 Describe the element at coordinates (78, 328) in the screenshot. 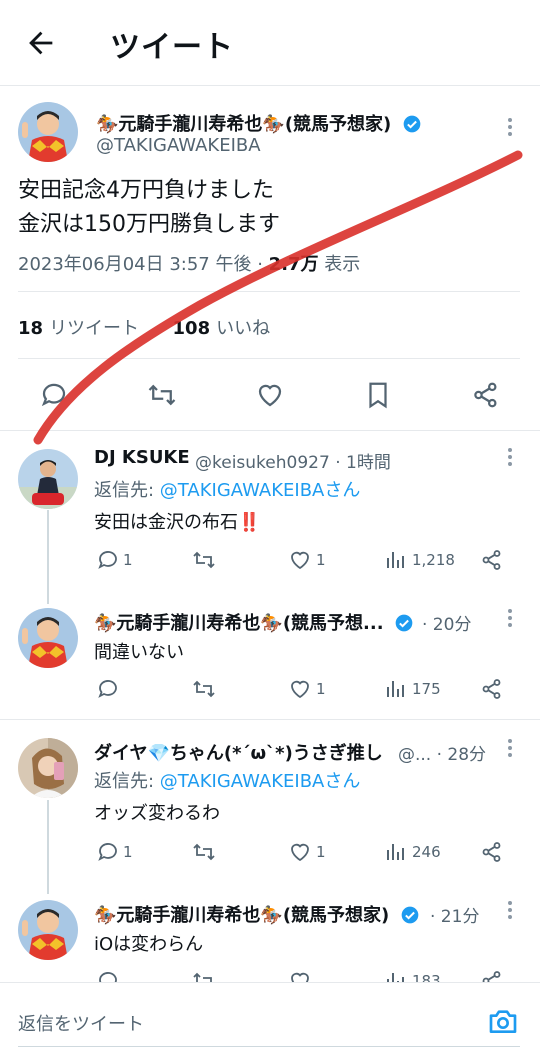

I see `retweets-stat: 18 リツイート` at that location.